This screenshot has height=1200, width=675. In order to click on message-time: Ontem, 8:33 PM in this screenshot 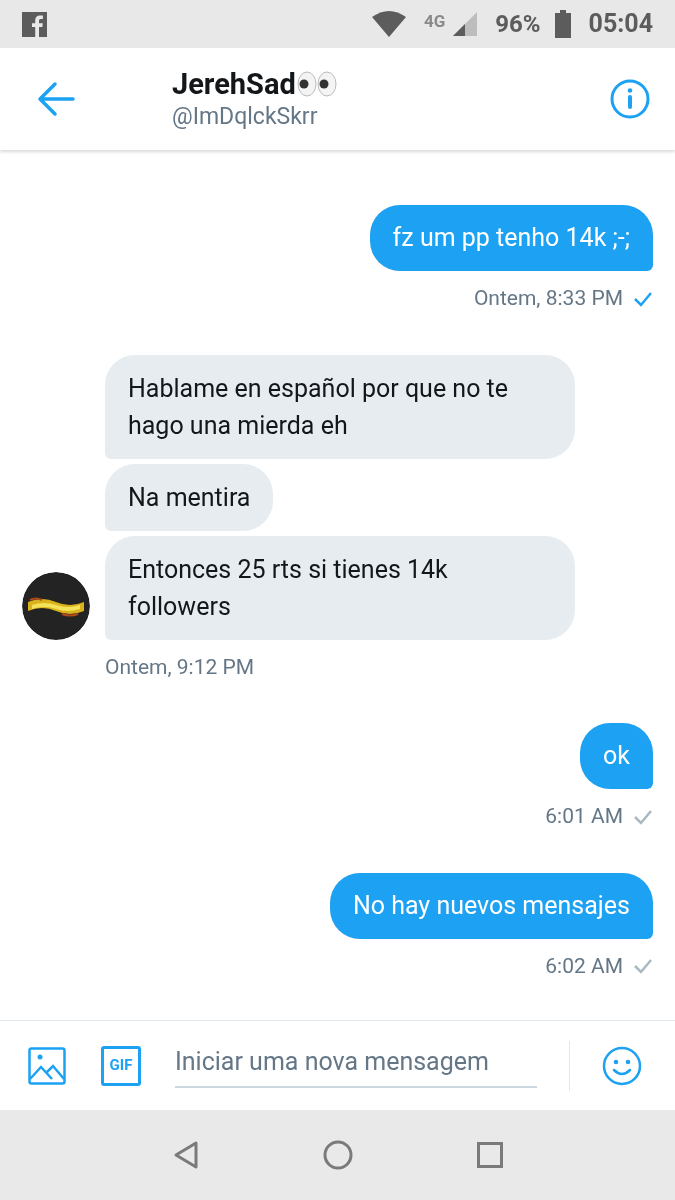, I will do `click(548, 298)`.